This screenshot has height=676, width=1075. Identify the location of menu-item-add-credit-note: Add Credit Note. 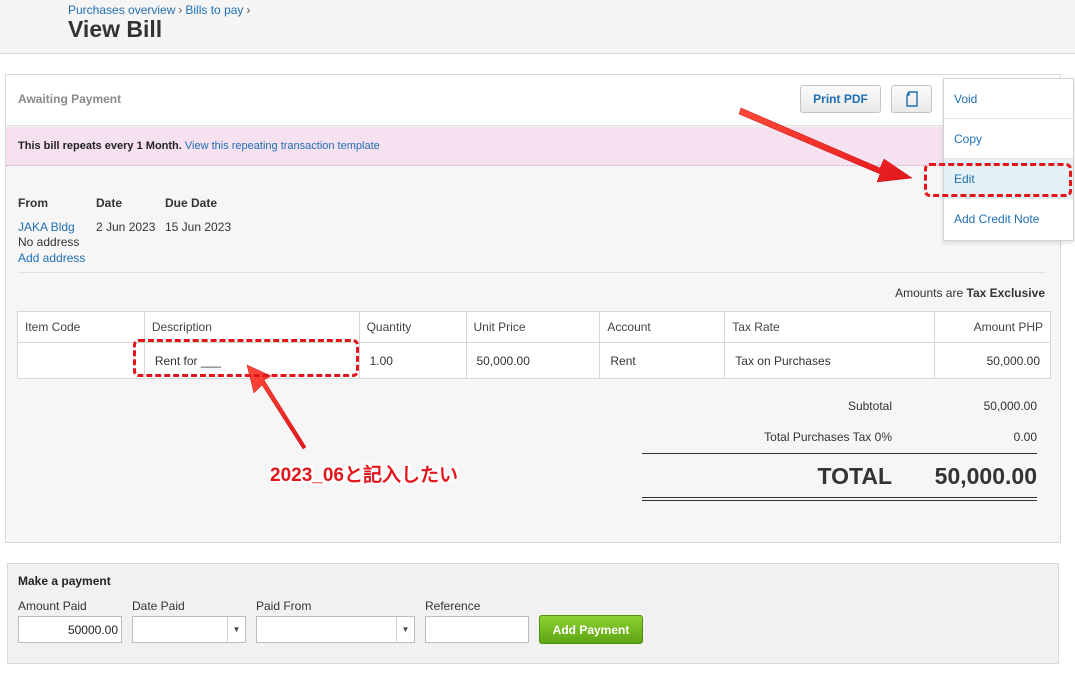
(1008, 219).